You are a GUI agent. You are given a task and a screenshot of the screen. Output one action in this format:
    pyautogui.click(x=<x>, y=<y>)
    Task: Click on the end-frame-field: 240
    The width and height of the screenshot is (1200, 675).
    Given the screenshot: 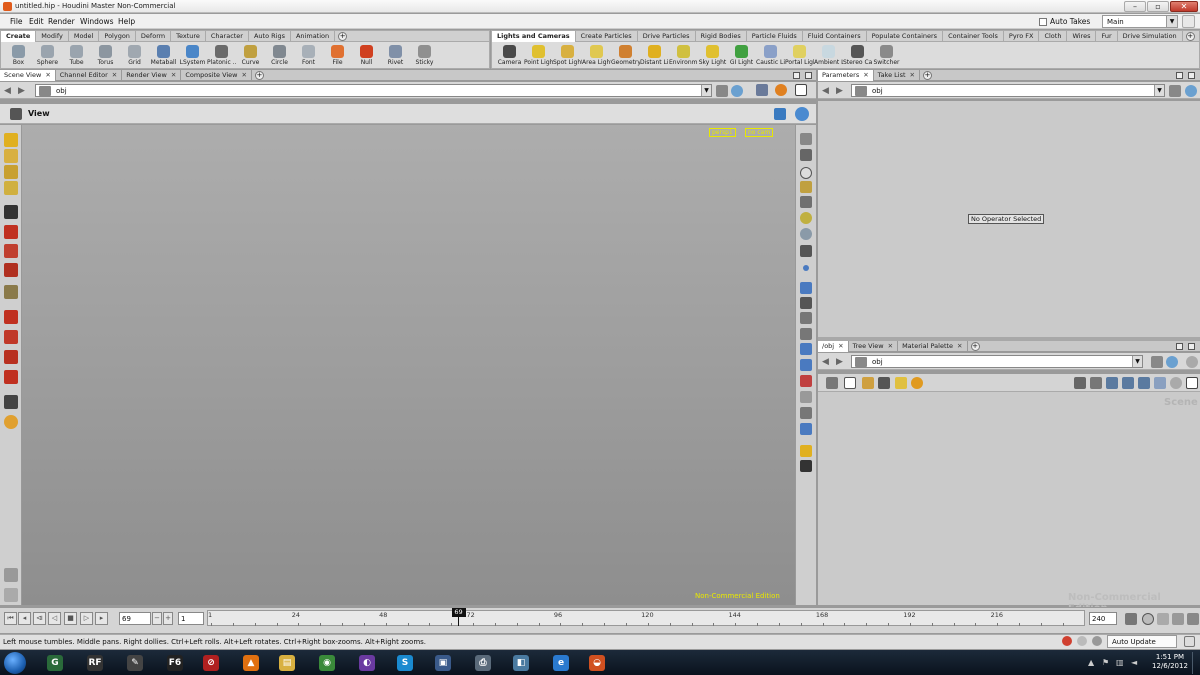 What is the action you would take?
    pyautogui.click(x=1103, y=618)
    